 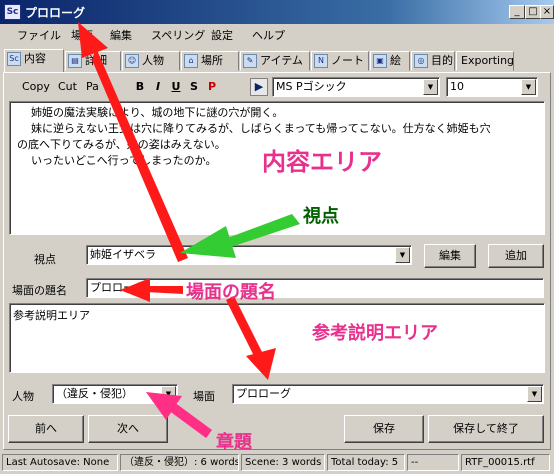 What do you see at coordinates (283, 462) in the screenshot?
I see `status-scene-words: Scene: 3 words` at bounding box center [283, 462].